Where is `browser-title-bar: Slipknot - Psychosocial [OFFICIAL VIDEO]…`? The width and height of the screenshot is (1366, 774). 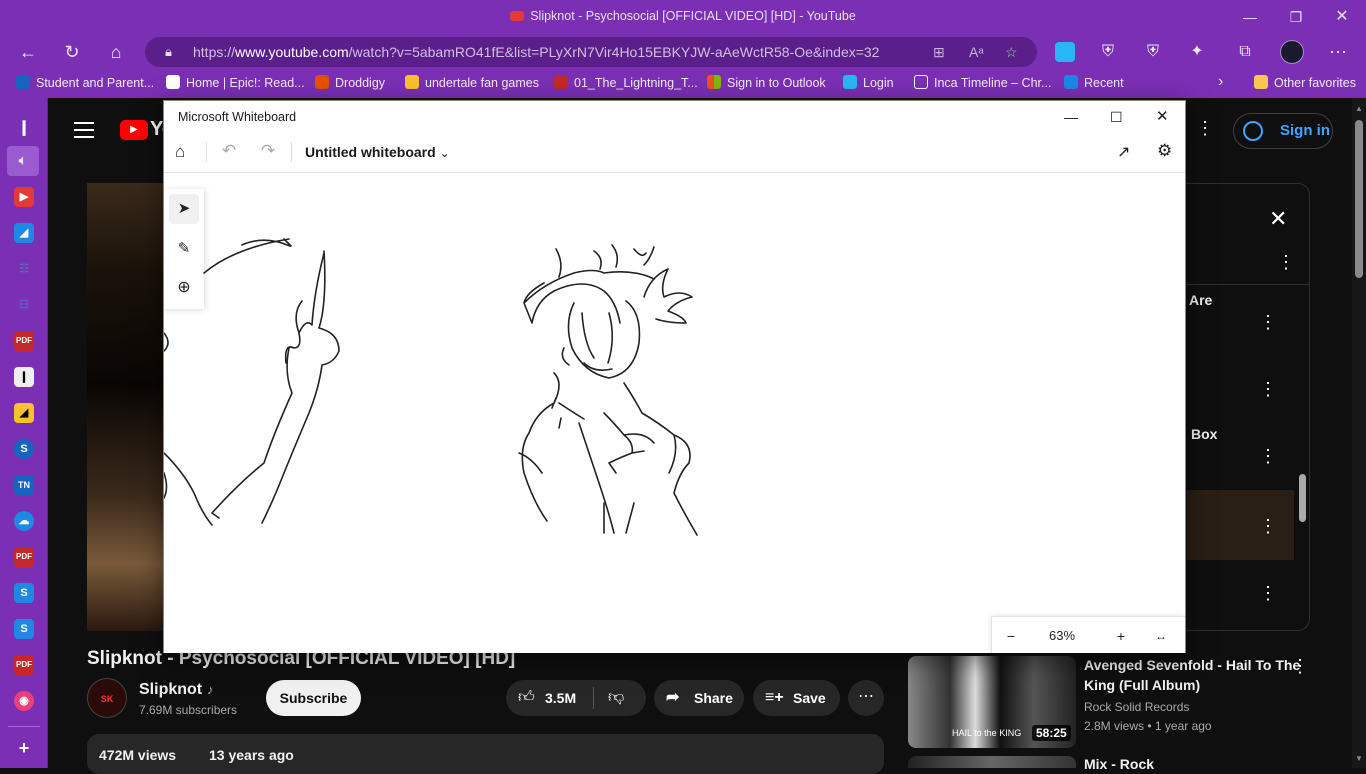 browser-title-bar: Slipknot - Psychosocial [OFFICIAL VIDEO]… is located at coordinates (683, 17).